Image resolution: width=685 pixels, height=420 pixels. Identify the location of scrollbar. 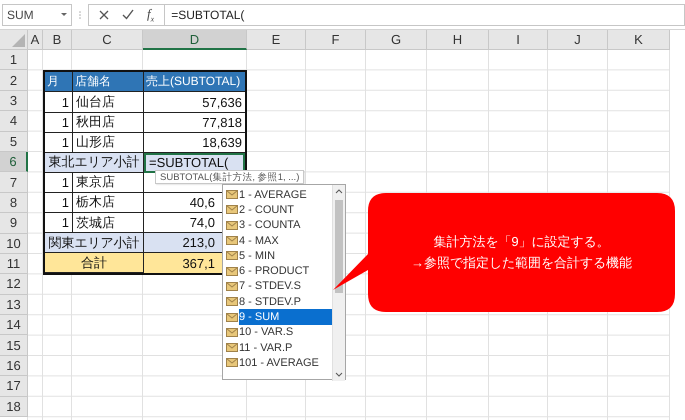
(338, 283).